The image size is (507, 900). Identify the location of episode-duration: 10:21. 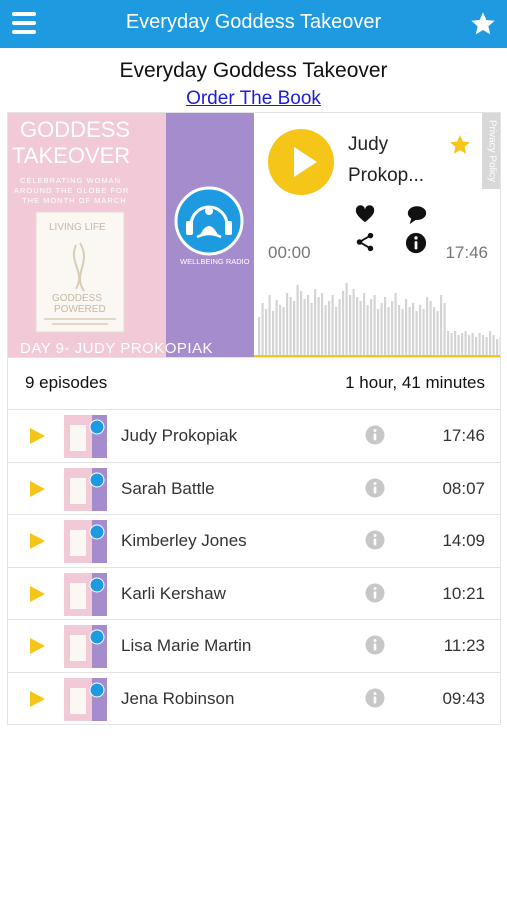
(463, 593).